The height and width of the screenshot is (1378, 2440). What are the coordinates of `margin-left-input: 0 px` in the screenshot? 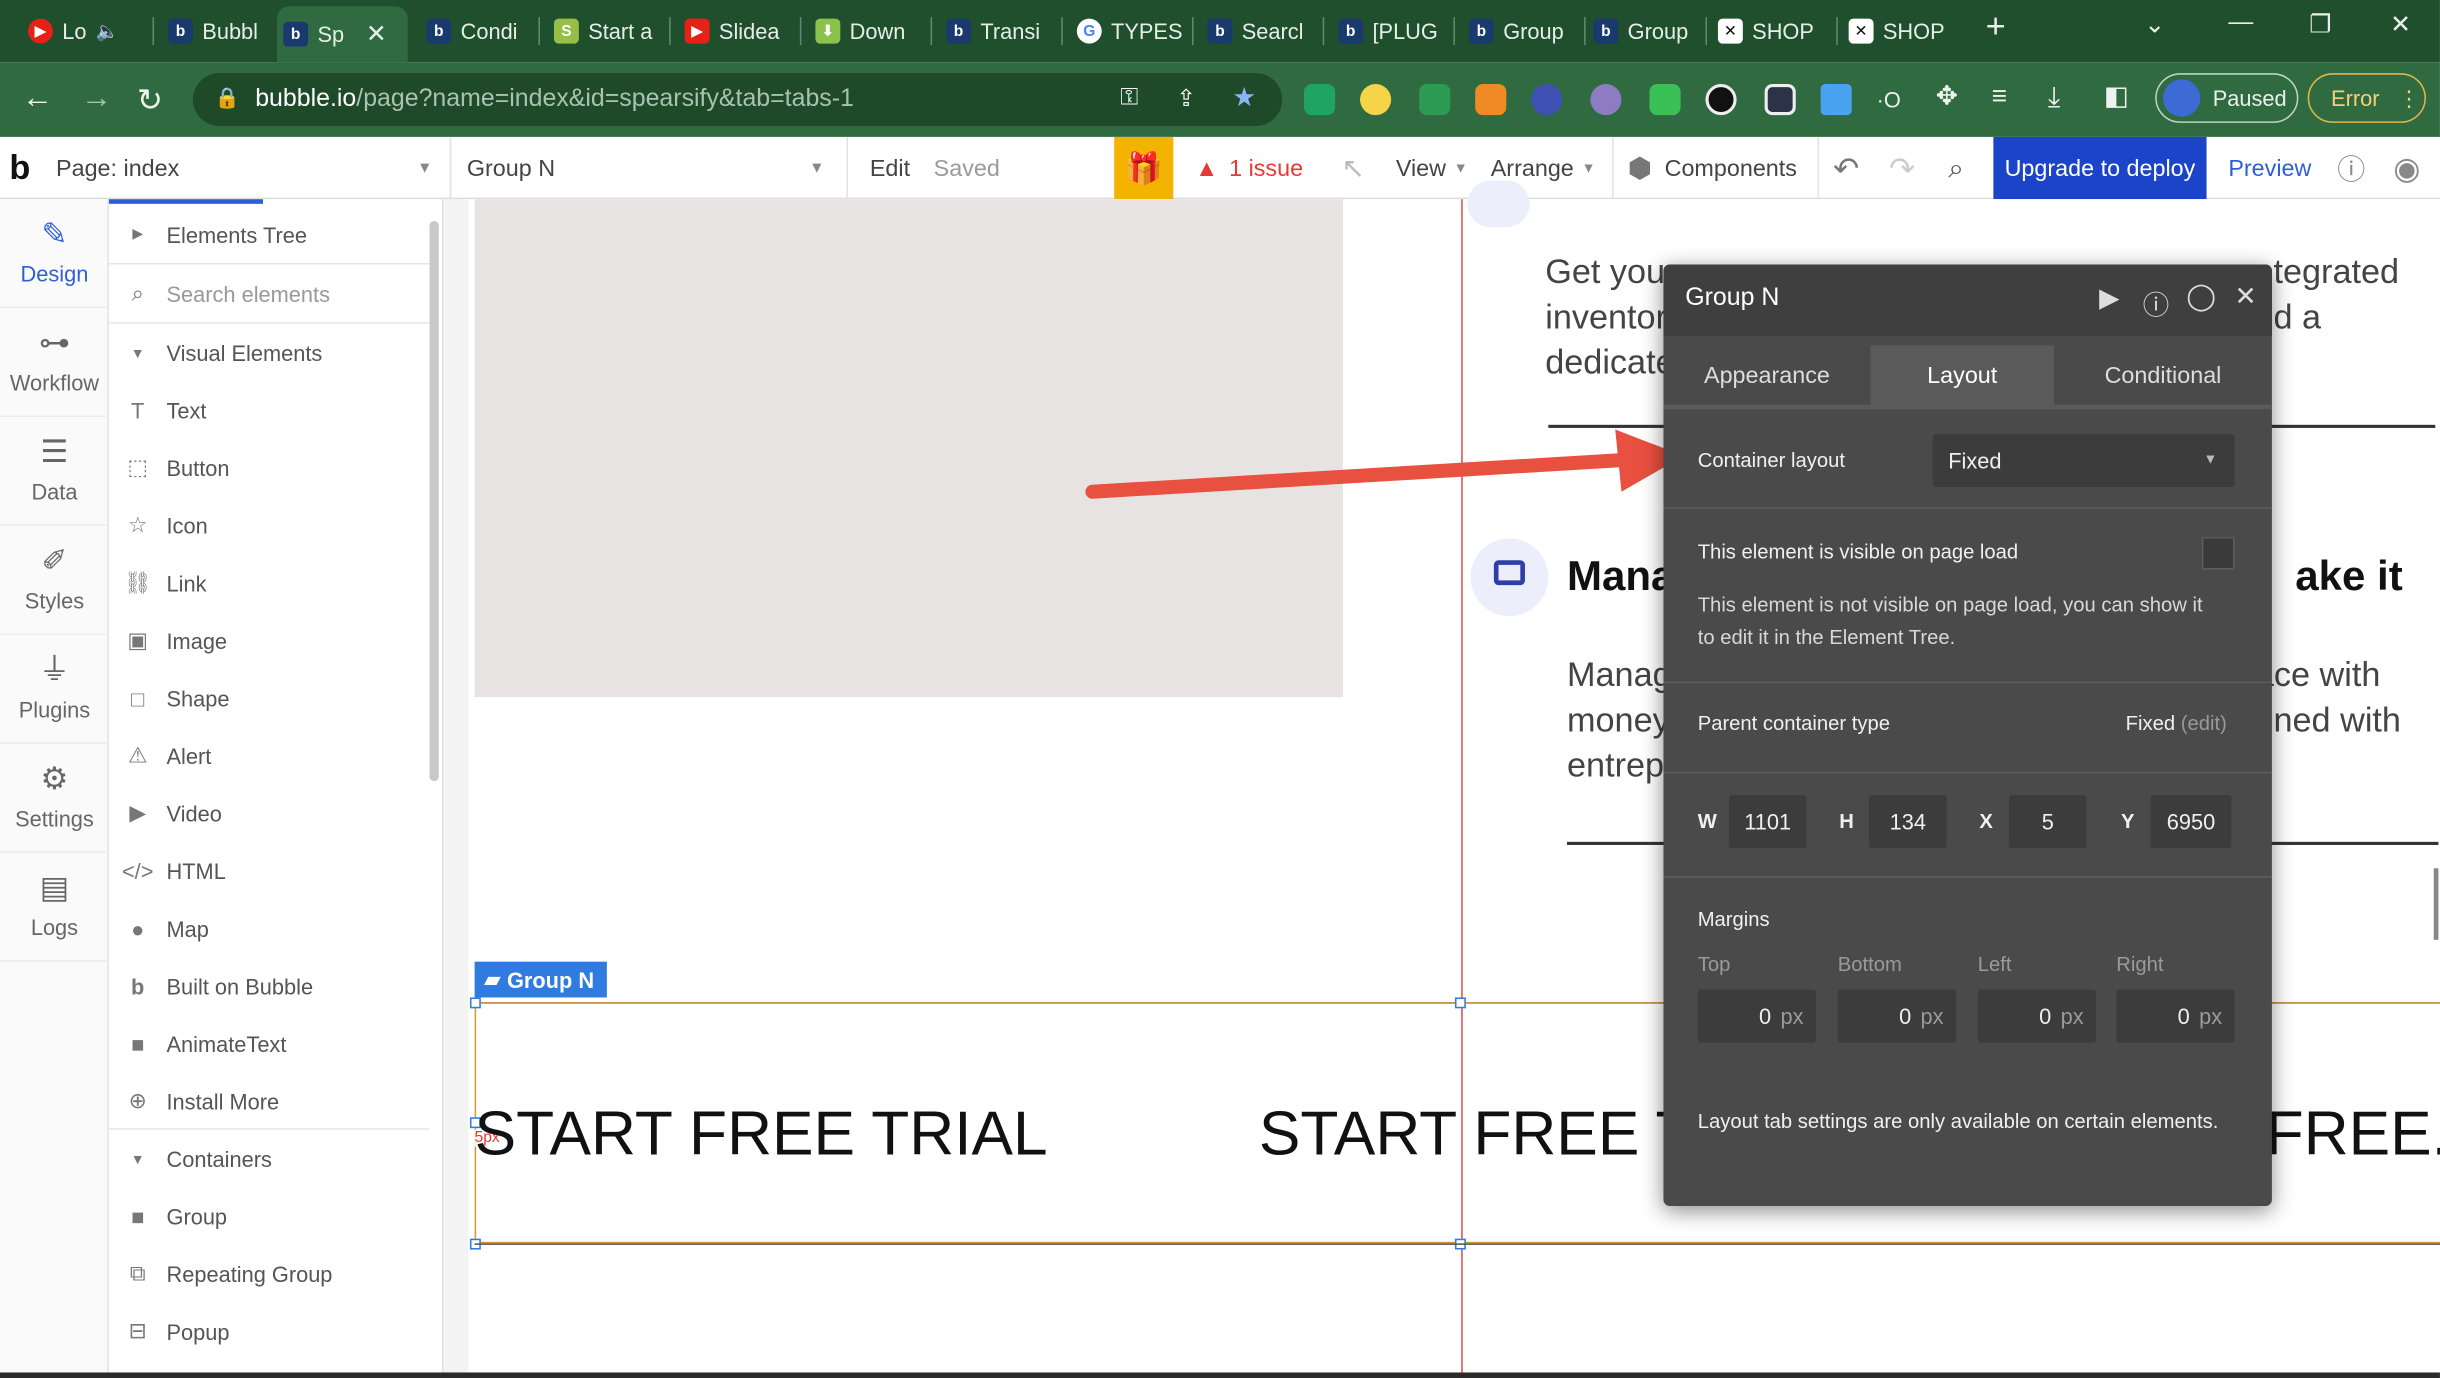 It's located at (2037, 1016).